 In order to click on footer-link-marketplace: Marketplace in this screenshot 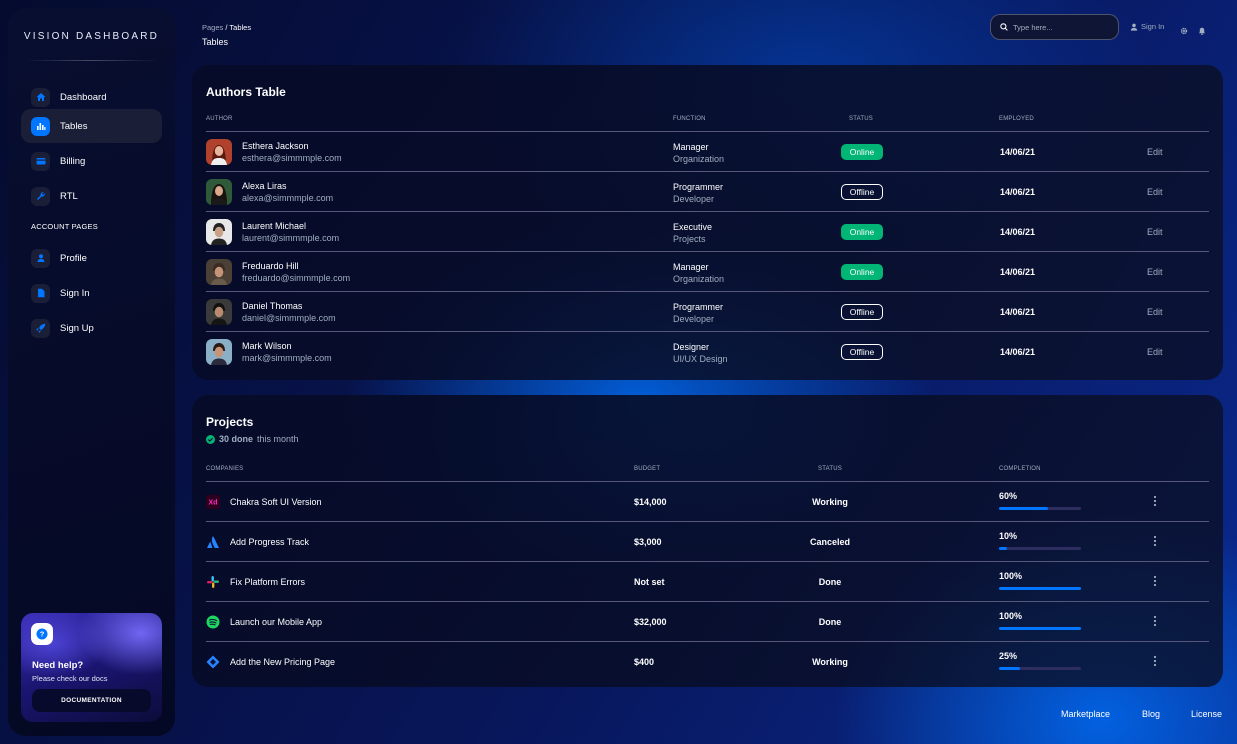, I will do `click(1085, 714)`.